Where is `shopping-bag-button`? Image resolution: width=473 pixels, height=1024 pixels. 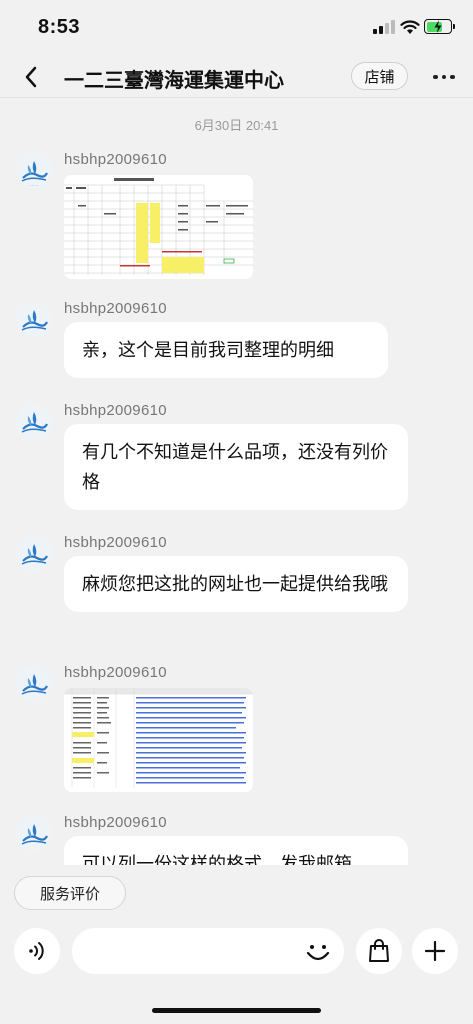 shopping-bag-button is located at coordinates (379, 951).